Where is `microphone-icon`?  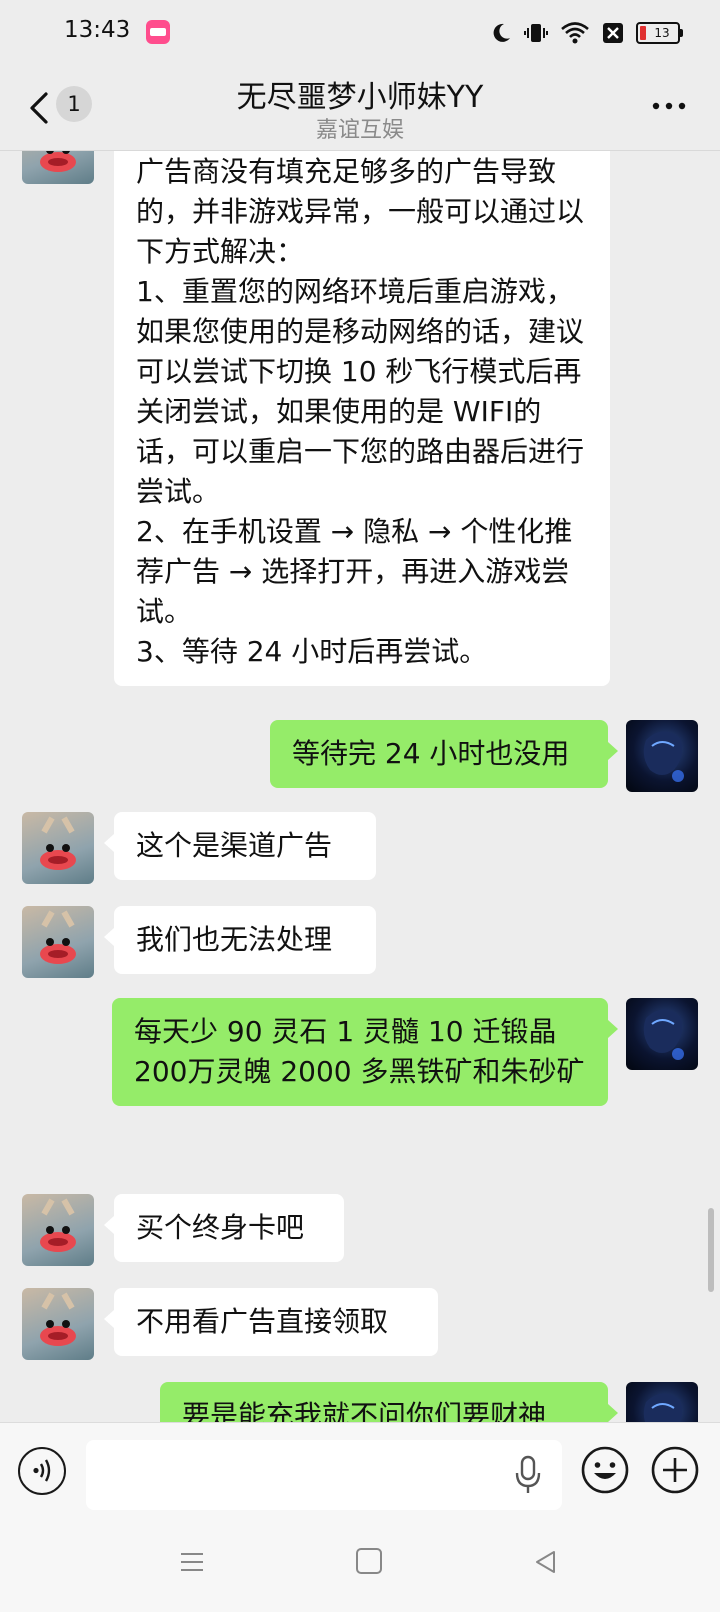 microphone-icon is located at coordinates (528, 1474).